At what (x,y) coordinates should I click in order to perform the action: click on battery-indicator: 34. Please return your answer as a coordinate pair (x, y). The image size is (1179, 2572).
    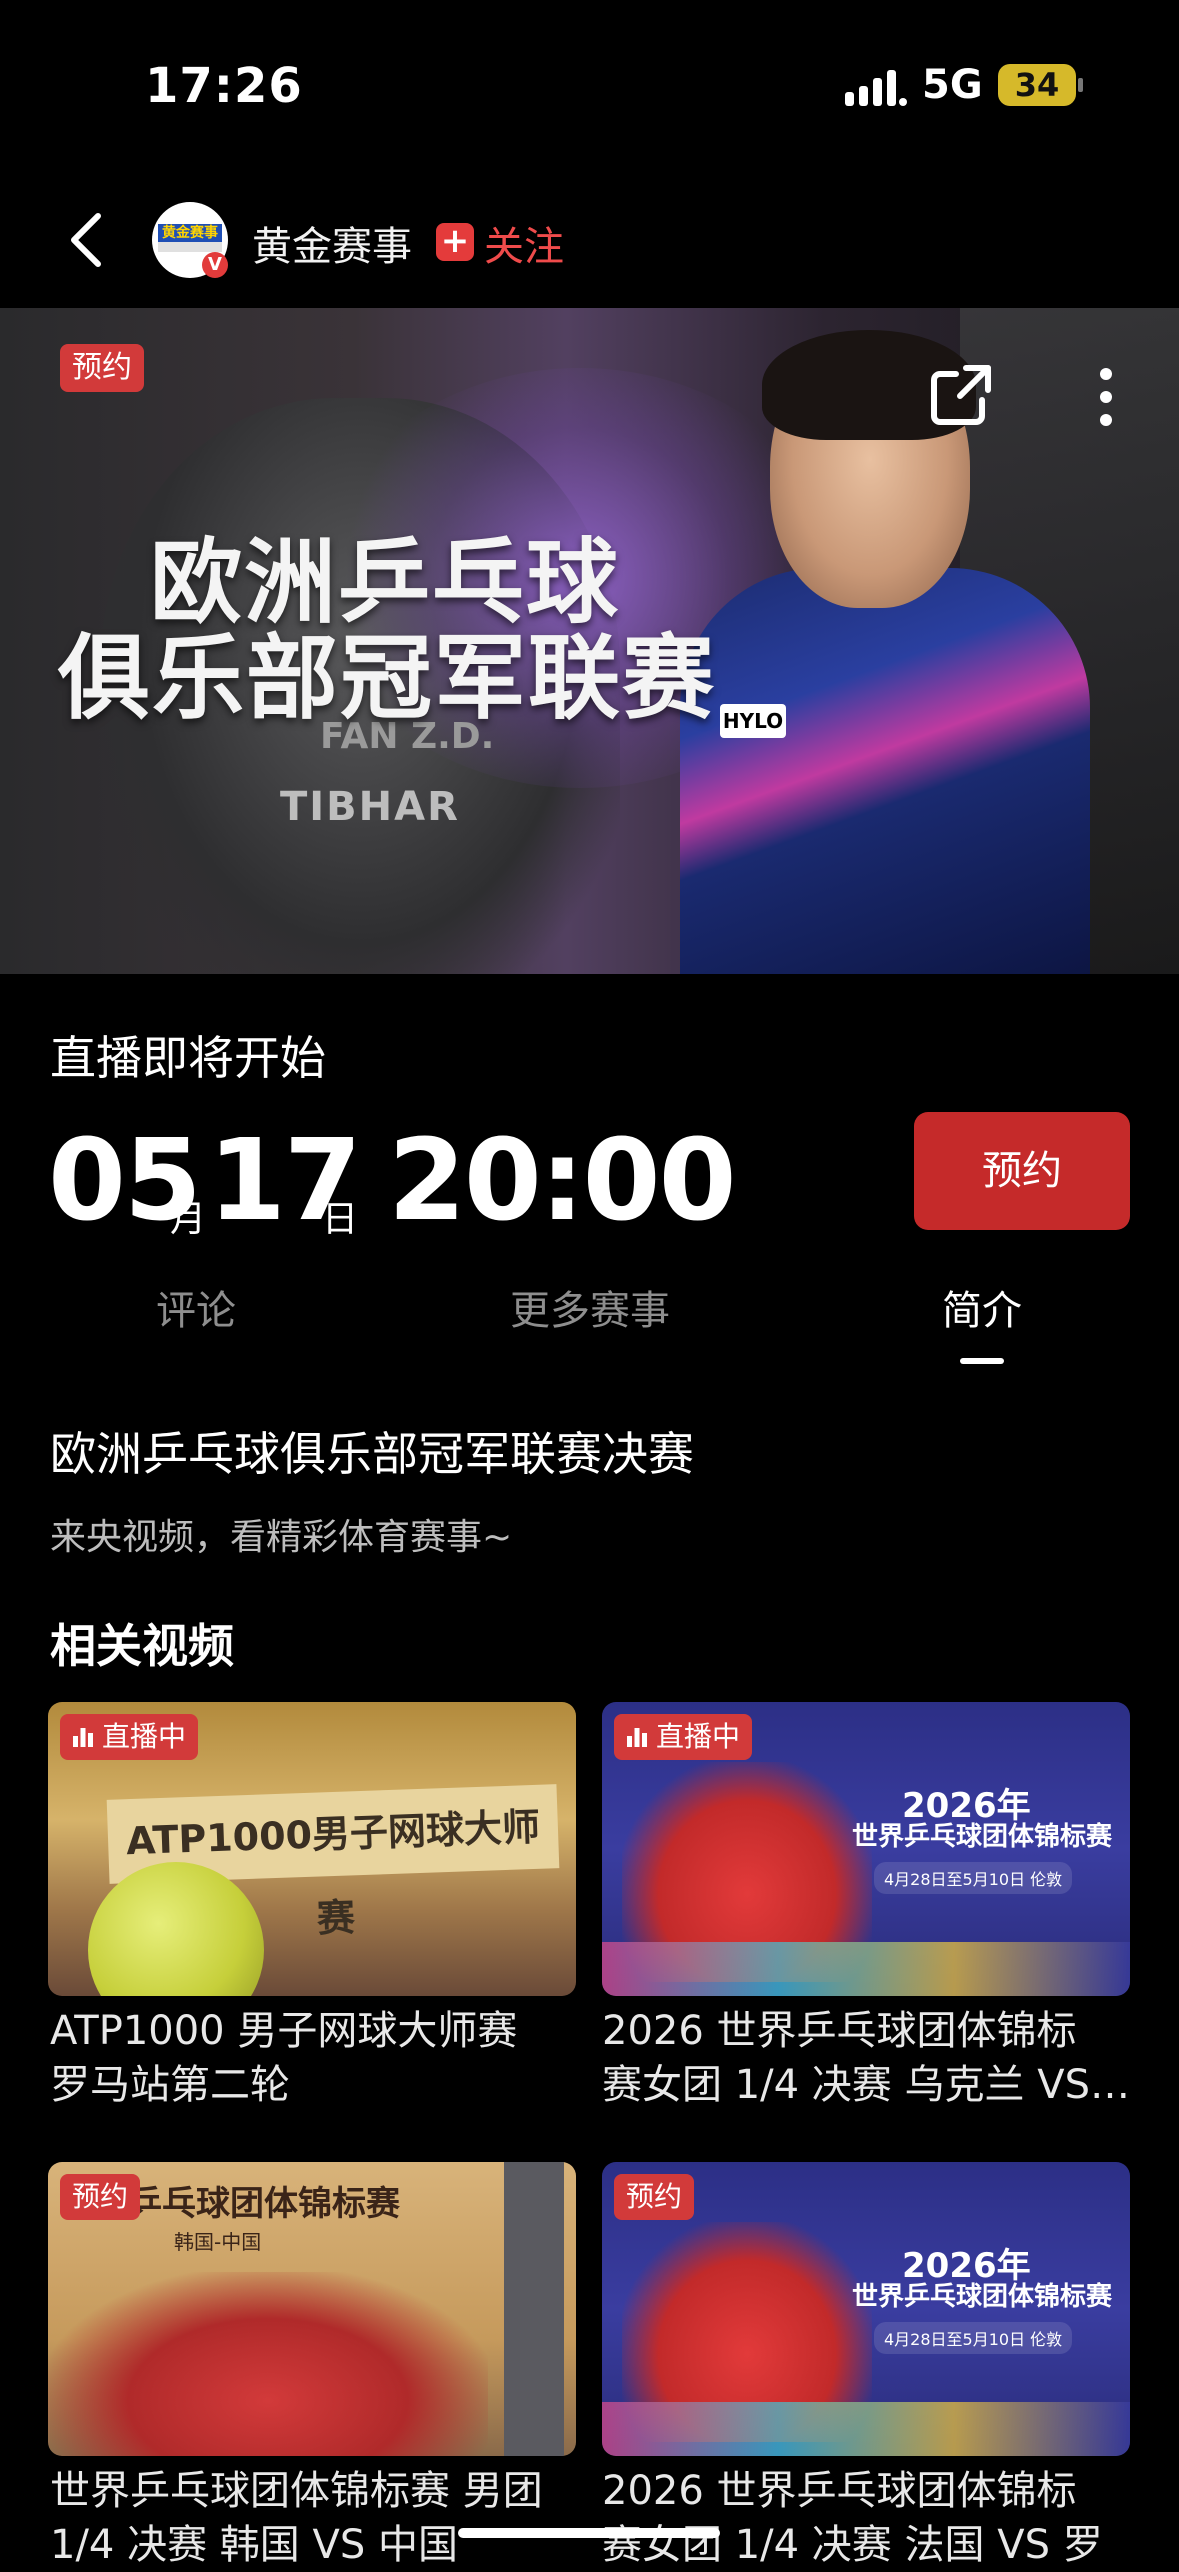
    Looking at the image, I should click on (1037, 85).